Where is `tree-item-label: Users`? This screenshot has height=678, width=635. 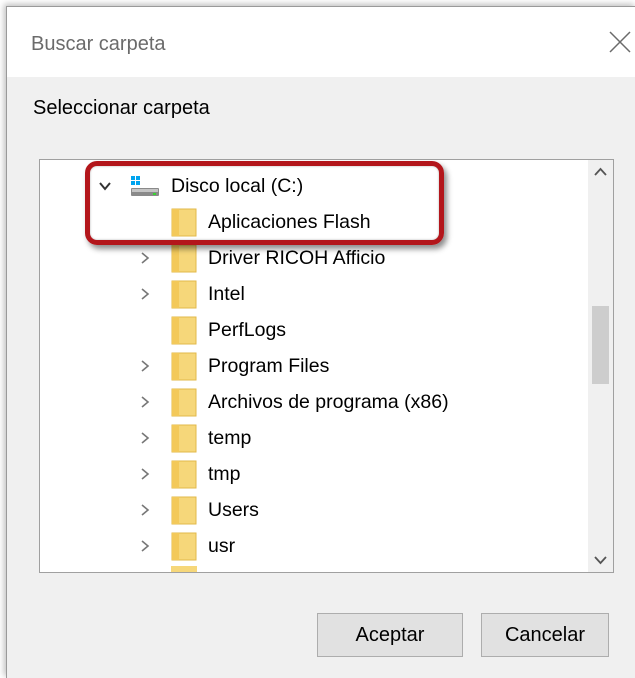
tree-item-label: Users is located at coordinates (233, 510).